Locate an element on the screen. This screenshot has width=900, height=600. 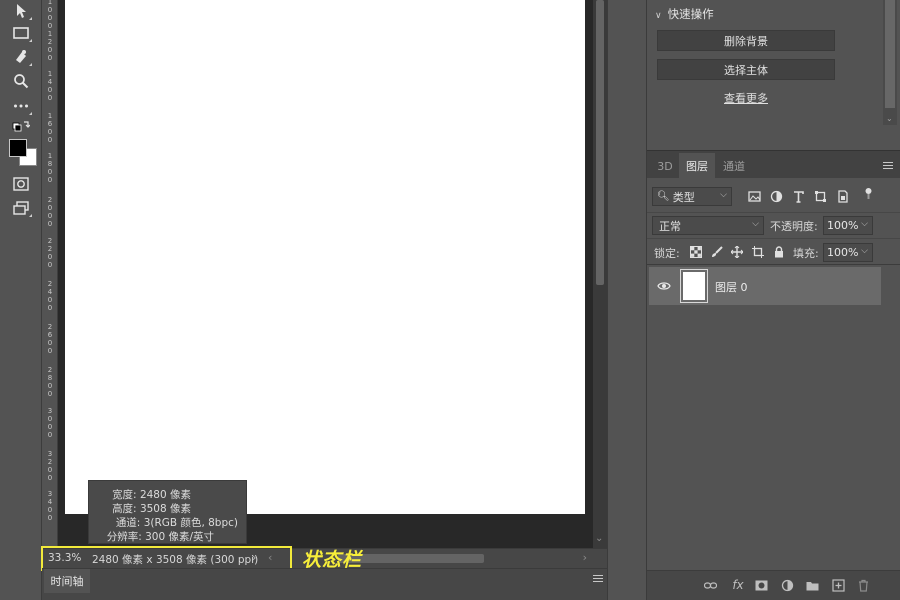
delete-layer-icon is located at coordinates (863, 585).